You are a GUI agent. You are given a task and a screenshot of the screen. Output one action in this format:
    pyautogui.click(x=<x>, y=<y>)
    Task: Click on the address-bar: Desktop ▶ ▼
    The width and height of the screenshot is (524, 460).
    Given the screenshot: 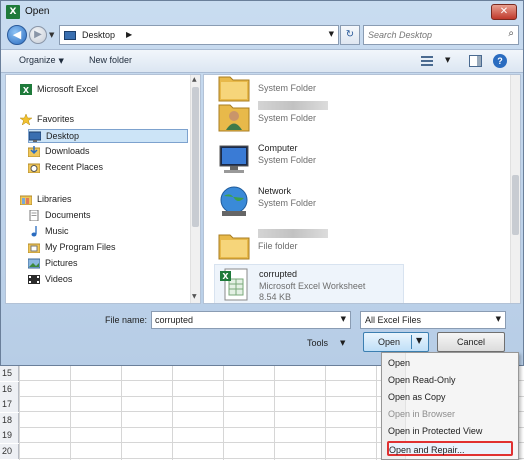 What is the action you would take?
    pyautogui.click(x=199, y=35)
    